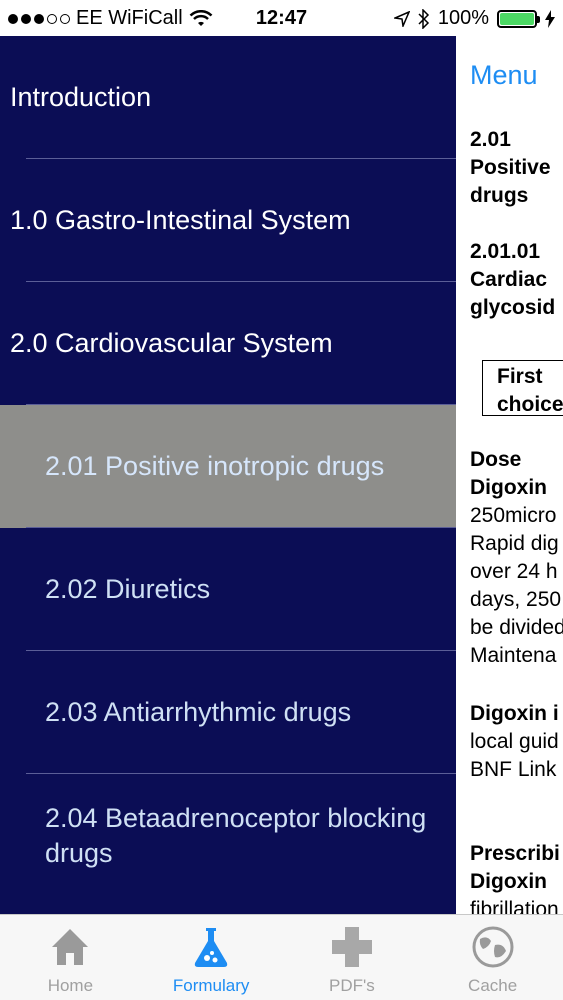 This screenshot has width=563, height=1000. What do you see at coordinates (215, 466) in the screenshot?
I see `menu-item-label: 2.01 Positive inotropic drugs` at bounding box center [215, 466].